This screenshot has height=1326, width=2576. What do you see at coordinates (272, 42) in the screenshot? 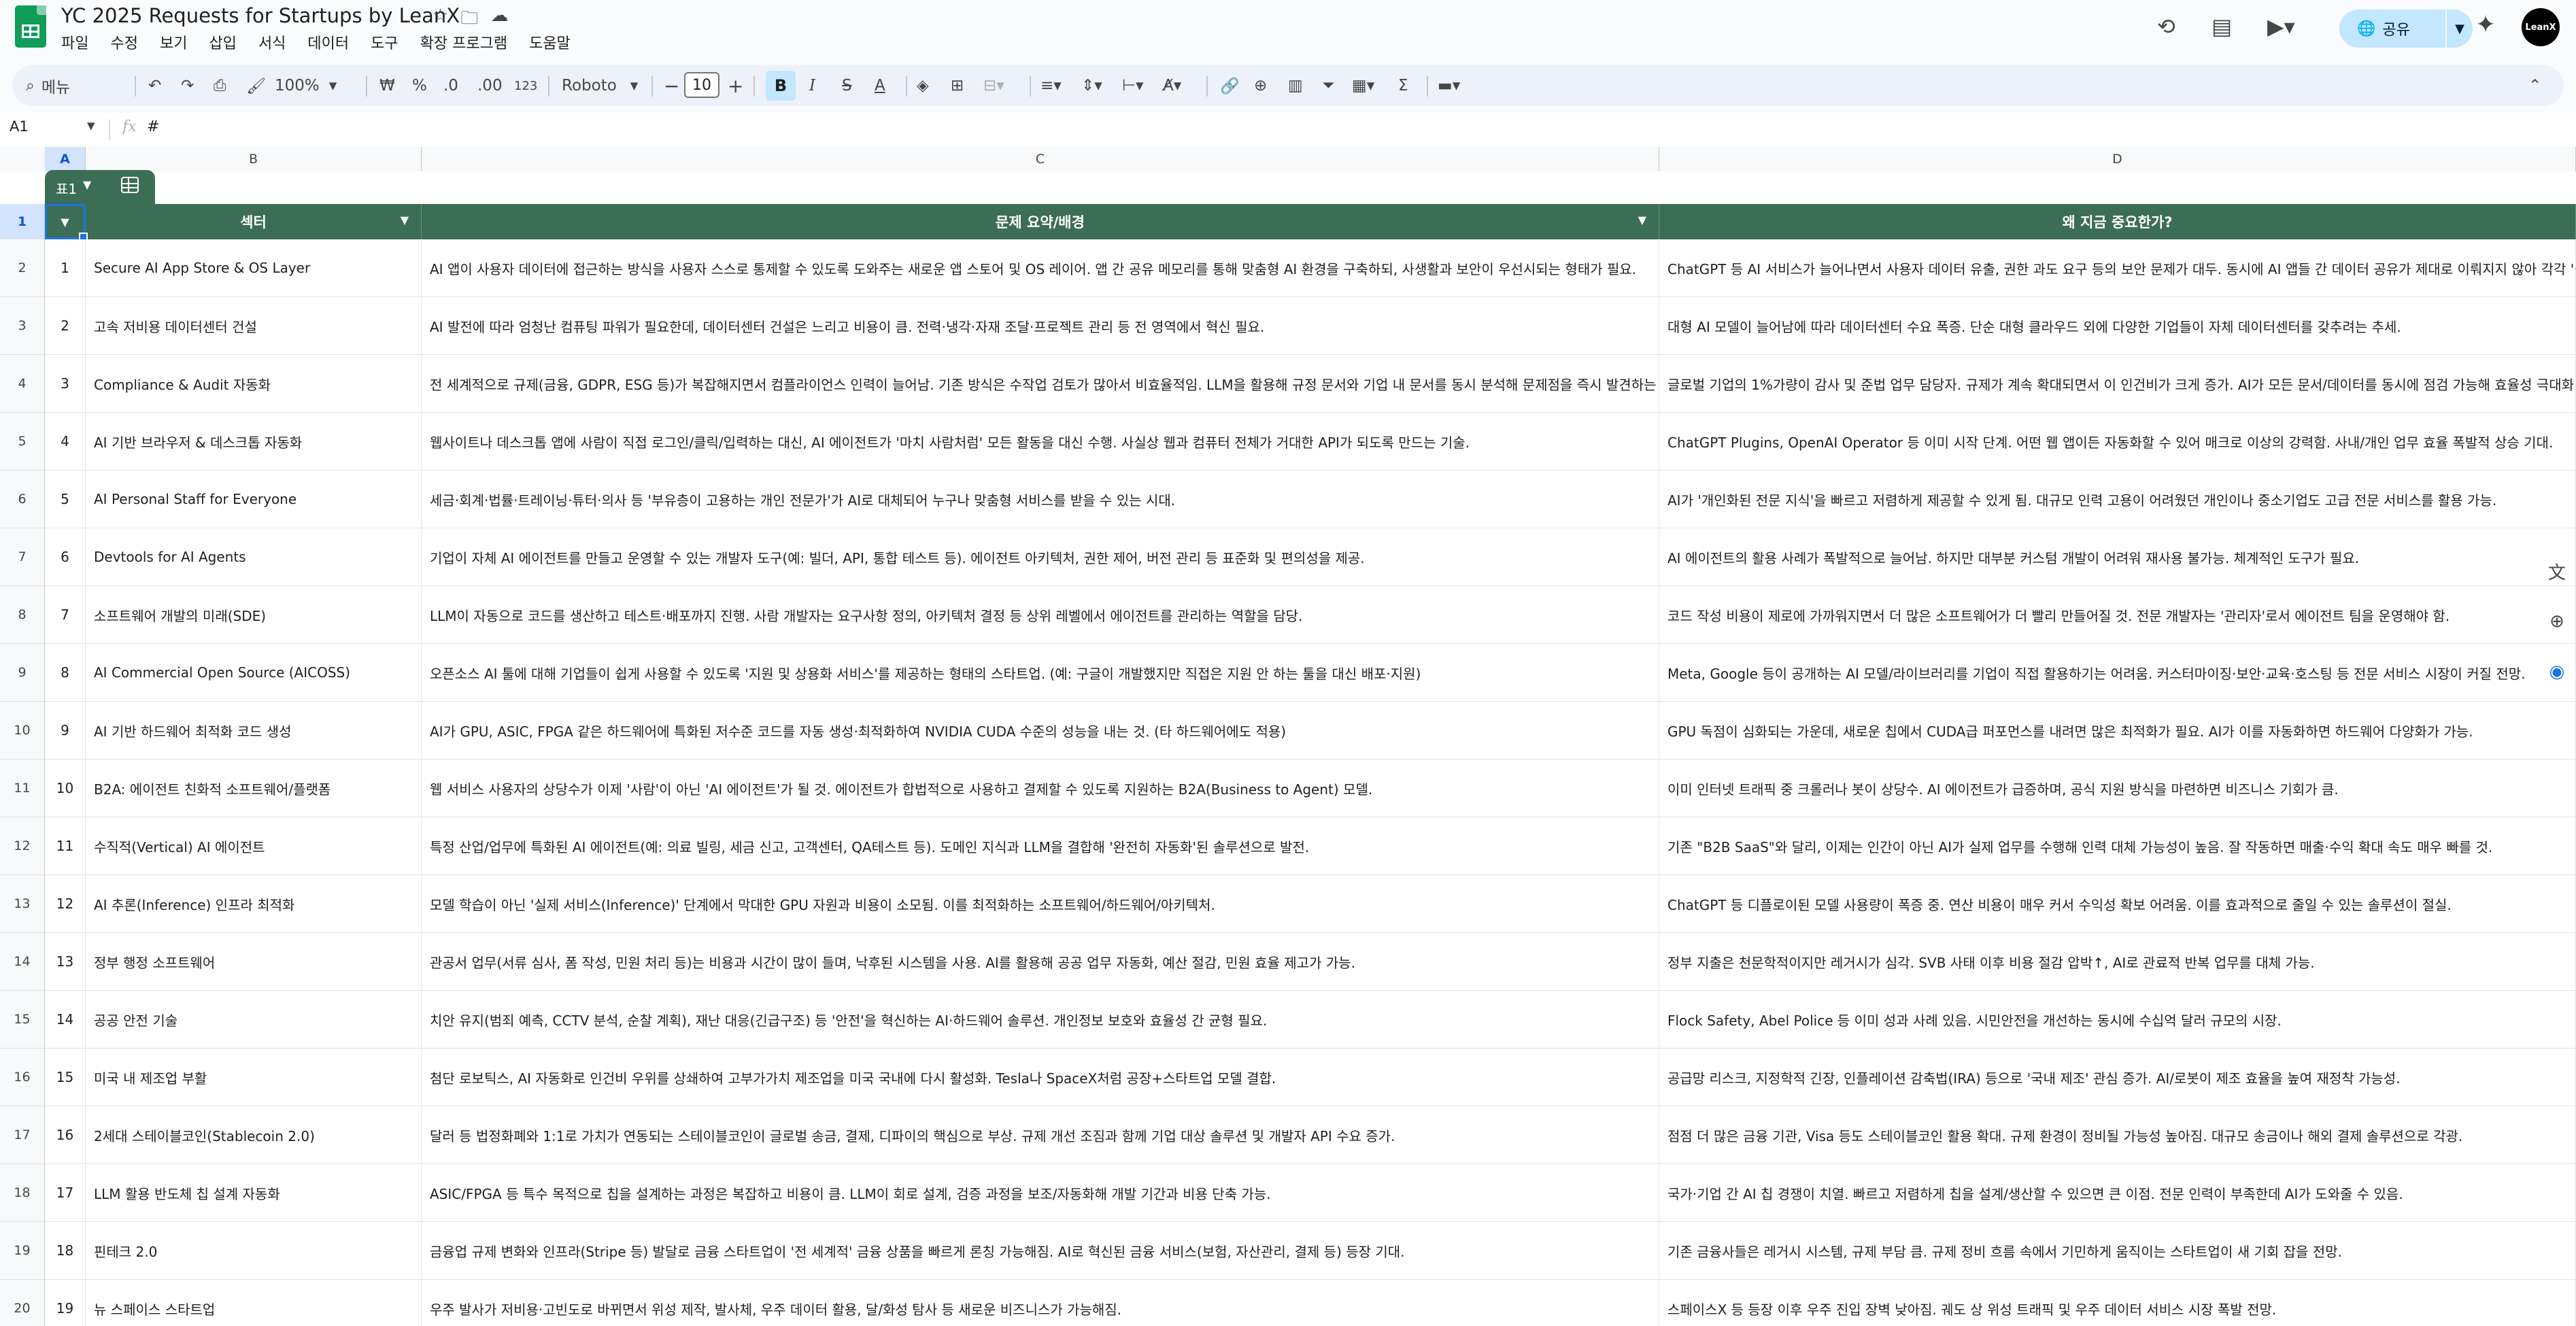
I see `menu-format: 서식` at bounding box center [272, 42].